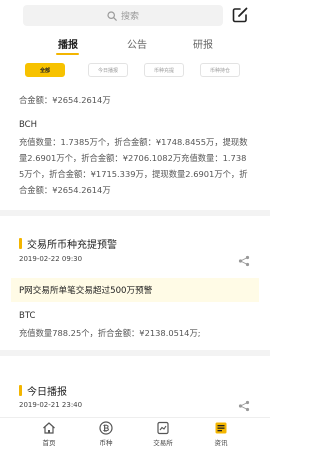 This screenshot has width=320, height=450. What do you see at coordinates (240, 15) in the screenshot?
I see `edit-icon` at bounding box center [240, 15].